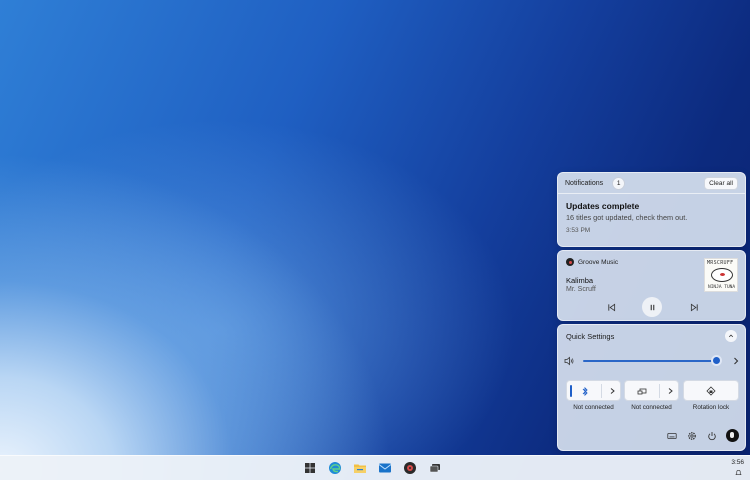 This screenshot has height=480, width=750. What do you see at coordinates (593, 390) in the screenshot?
I see `bluetooth-tile` at bounding box center [593, 390].